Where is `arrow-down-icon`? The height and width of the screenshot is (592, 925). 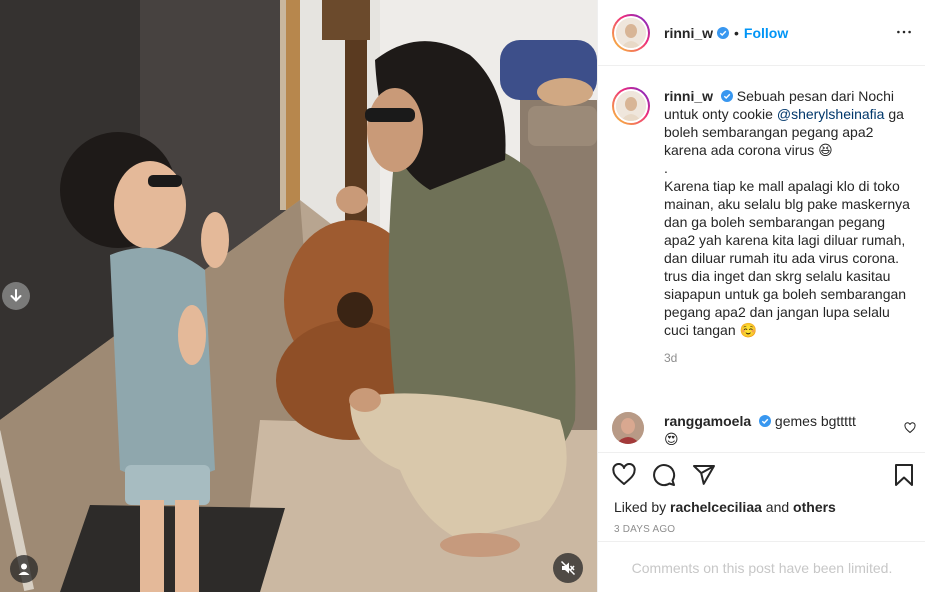 arrow-down-icon is located at coordinates (16, 296).